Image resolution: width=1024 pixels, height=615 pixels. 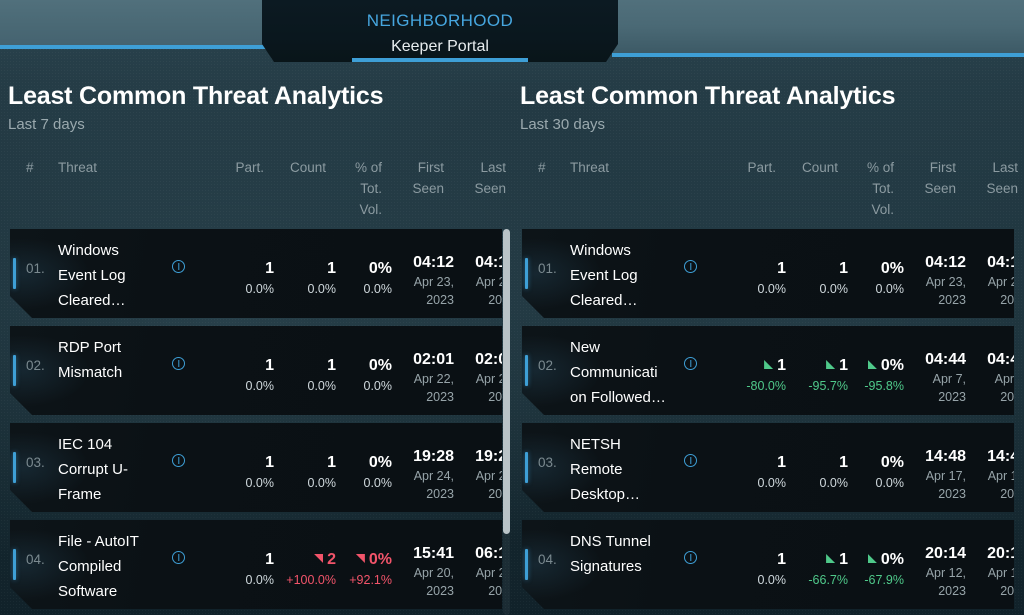 I want to click on first-seen-time: 02:01, so click(x=433, y=359).